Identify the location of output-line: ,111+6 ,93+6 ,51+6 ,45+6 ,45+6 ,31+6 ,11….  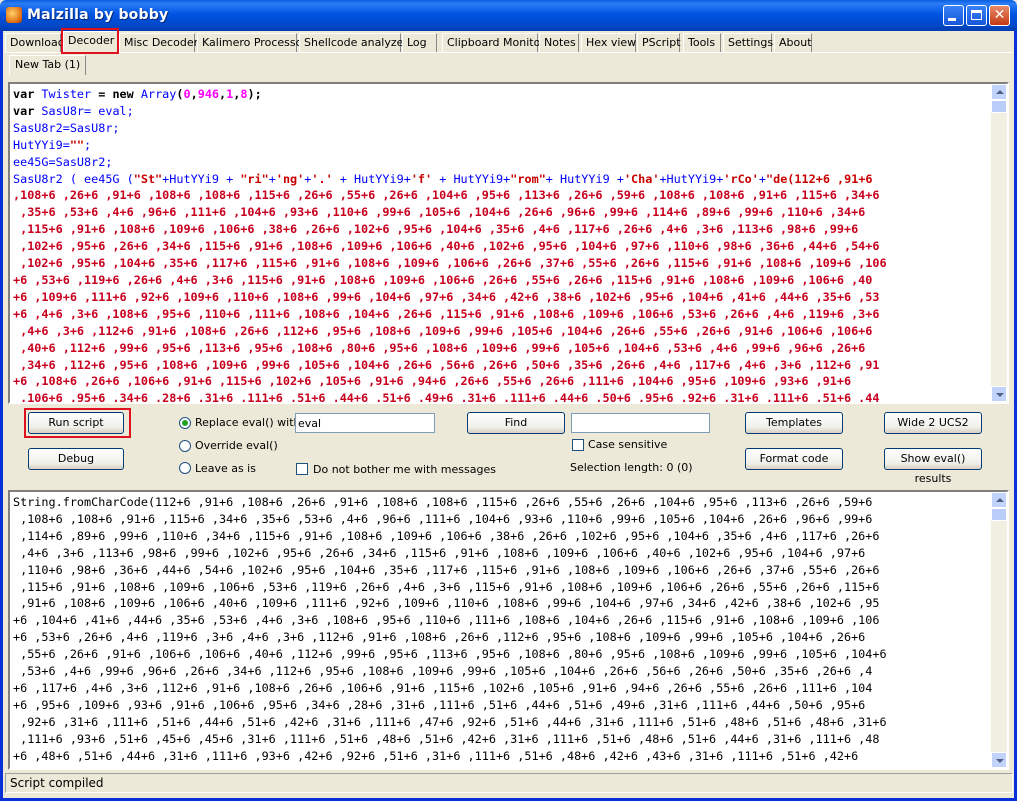
(446, 738).